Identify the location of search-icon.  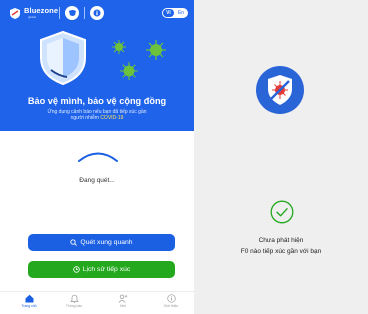
(74, 242).